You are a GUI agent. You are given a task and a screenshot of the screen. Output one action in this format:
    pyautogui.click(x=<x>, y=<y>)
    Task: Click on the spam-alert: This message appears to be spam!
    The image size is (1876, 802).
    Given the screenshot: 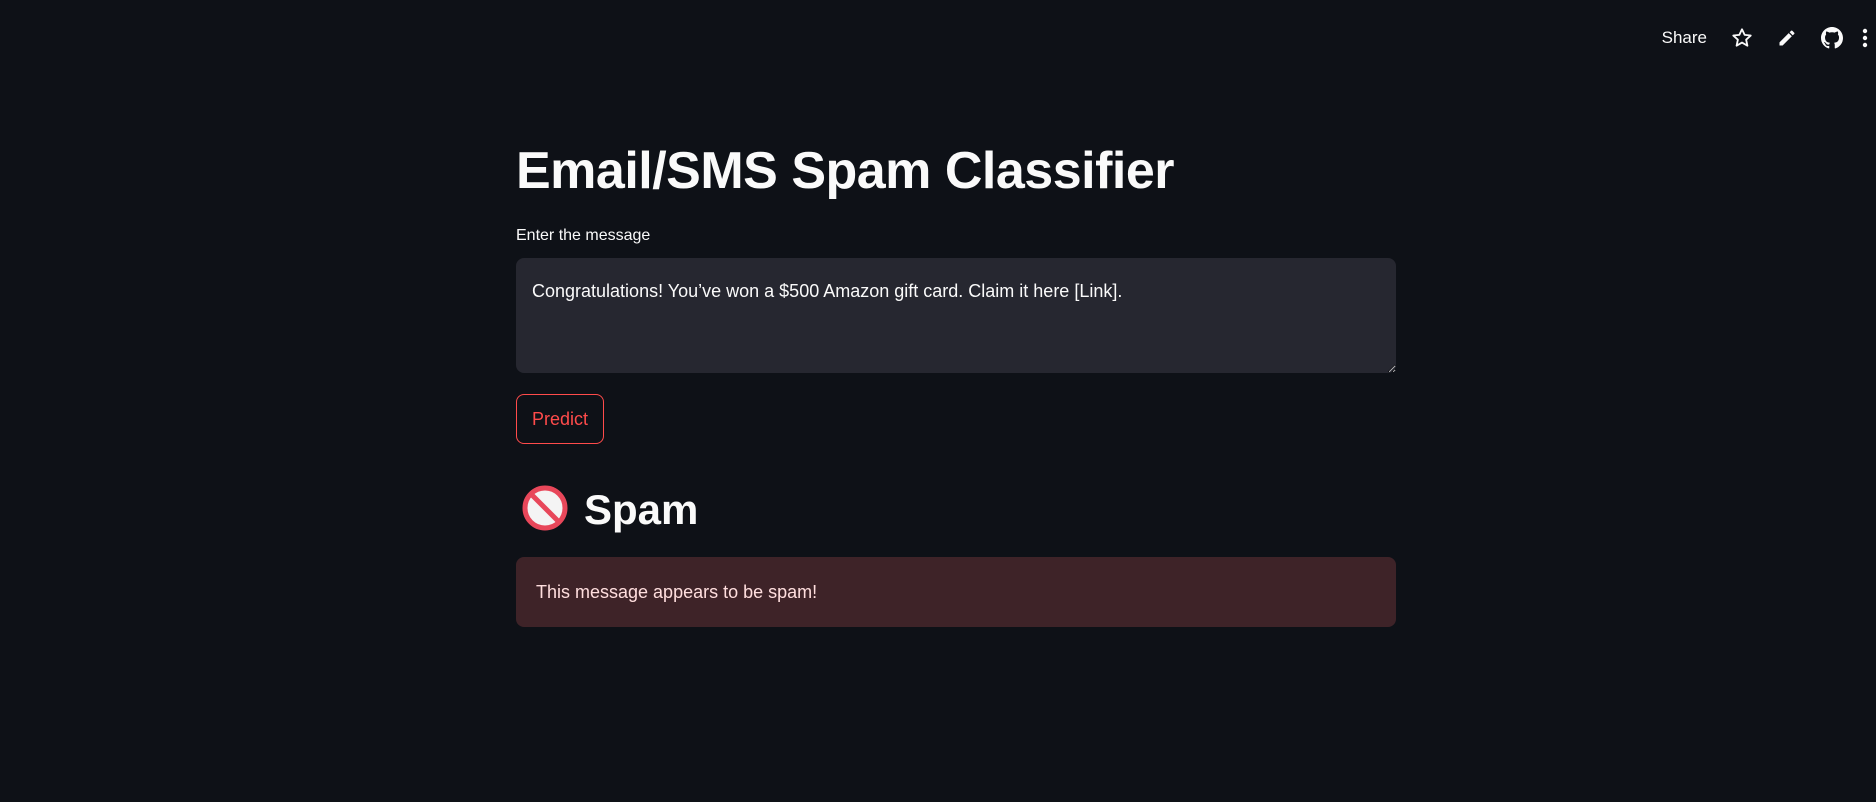 What is the action you would take?
    pyautogui.click(x=956, y=592)
    